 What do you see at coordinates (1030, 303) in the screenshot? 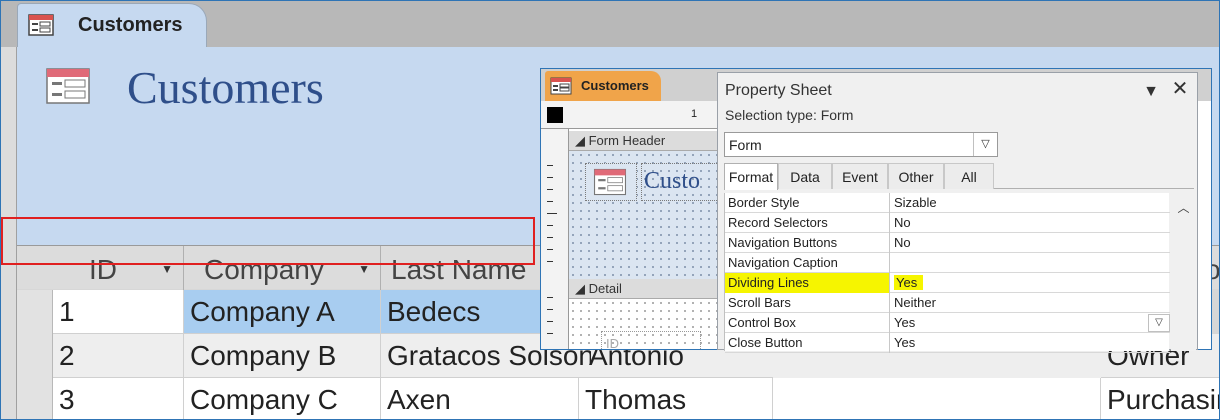
I see `property-value: Neither` at bounding box center [1030, 303].